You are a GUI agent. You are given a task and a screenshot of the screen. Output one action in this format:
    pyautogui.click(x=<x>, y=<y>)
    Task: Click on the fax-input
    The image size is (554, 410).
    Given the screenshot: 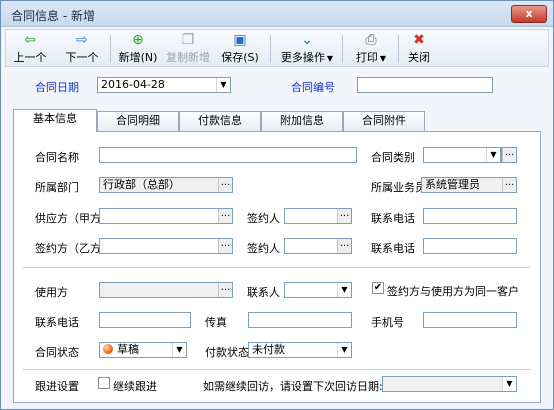 What is the action you would take?
    pyautogui.click(x=300, y=320)
    